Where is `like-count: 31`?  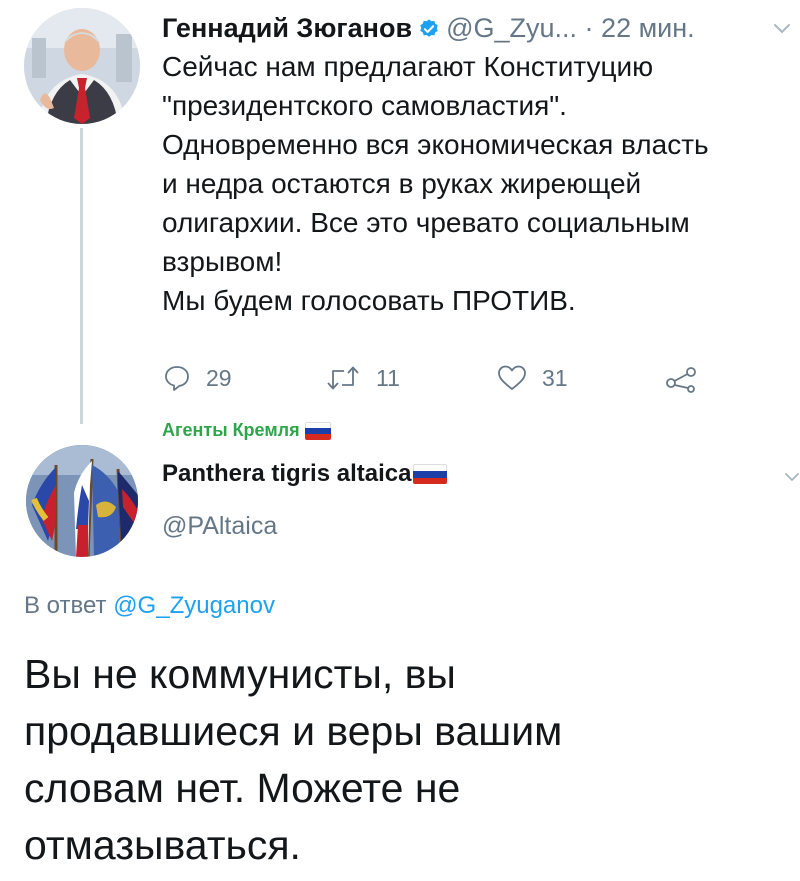
like-count: 31 is located at coordinates (555, 377).